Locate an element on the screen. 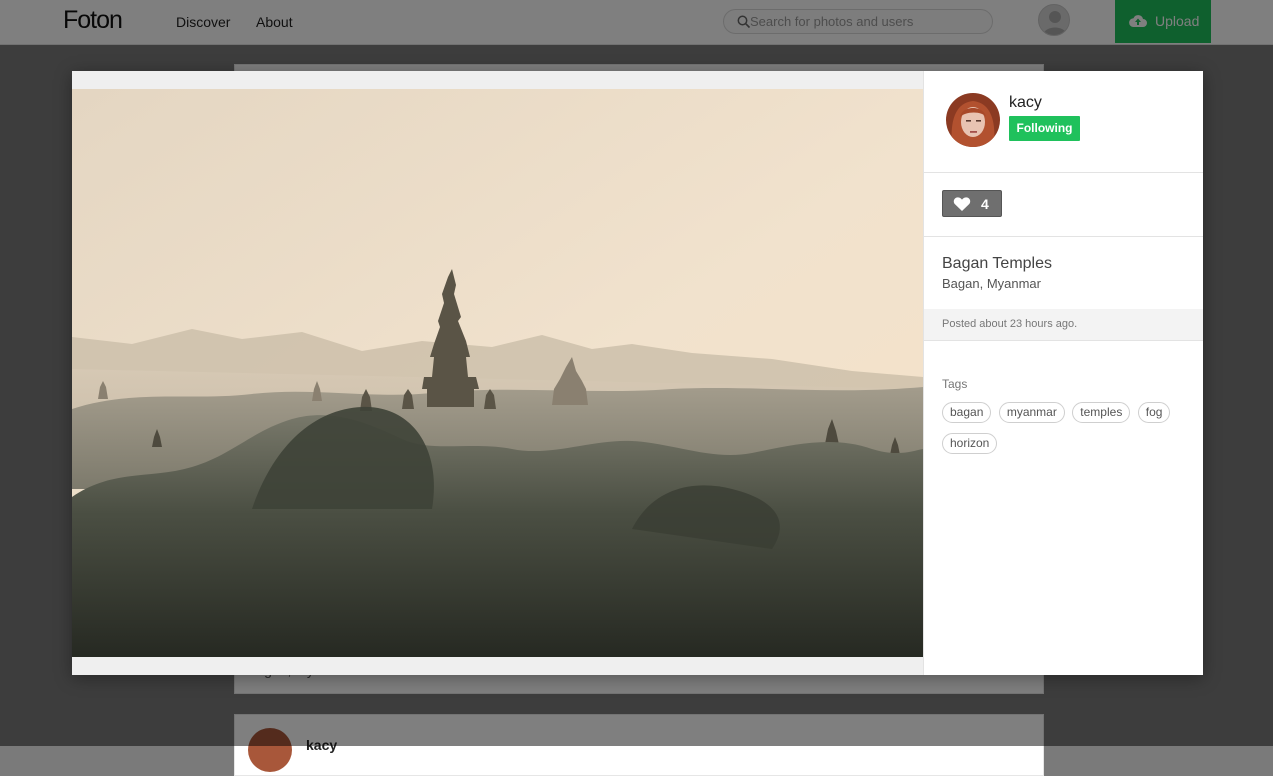 This screenshot has width=1273, height=776. heart-icon is located at coordinates (962, 204).